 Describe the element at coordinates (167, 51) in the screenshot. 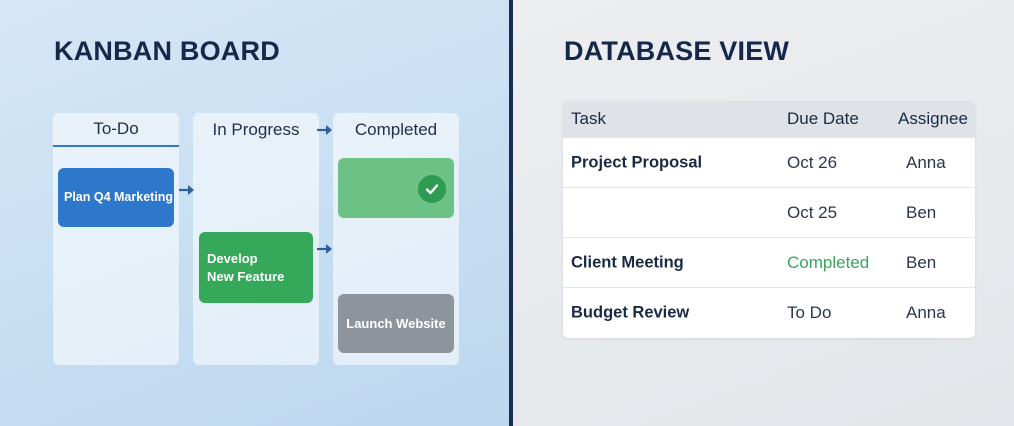

I see `kanban-title: KANBAN BOARD` at that location.